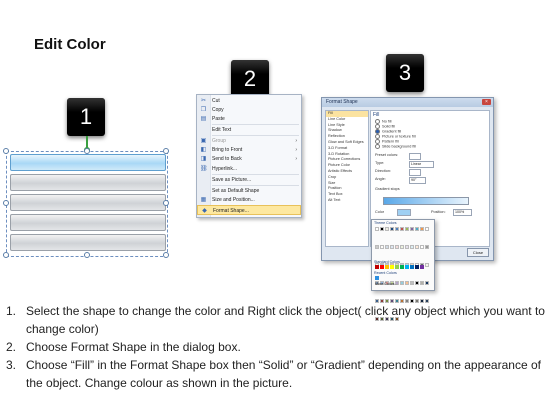  Describe the element at coordinates (203, 101) in the screenshot. I see `cut-icon: ✂` at that location.